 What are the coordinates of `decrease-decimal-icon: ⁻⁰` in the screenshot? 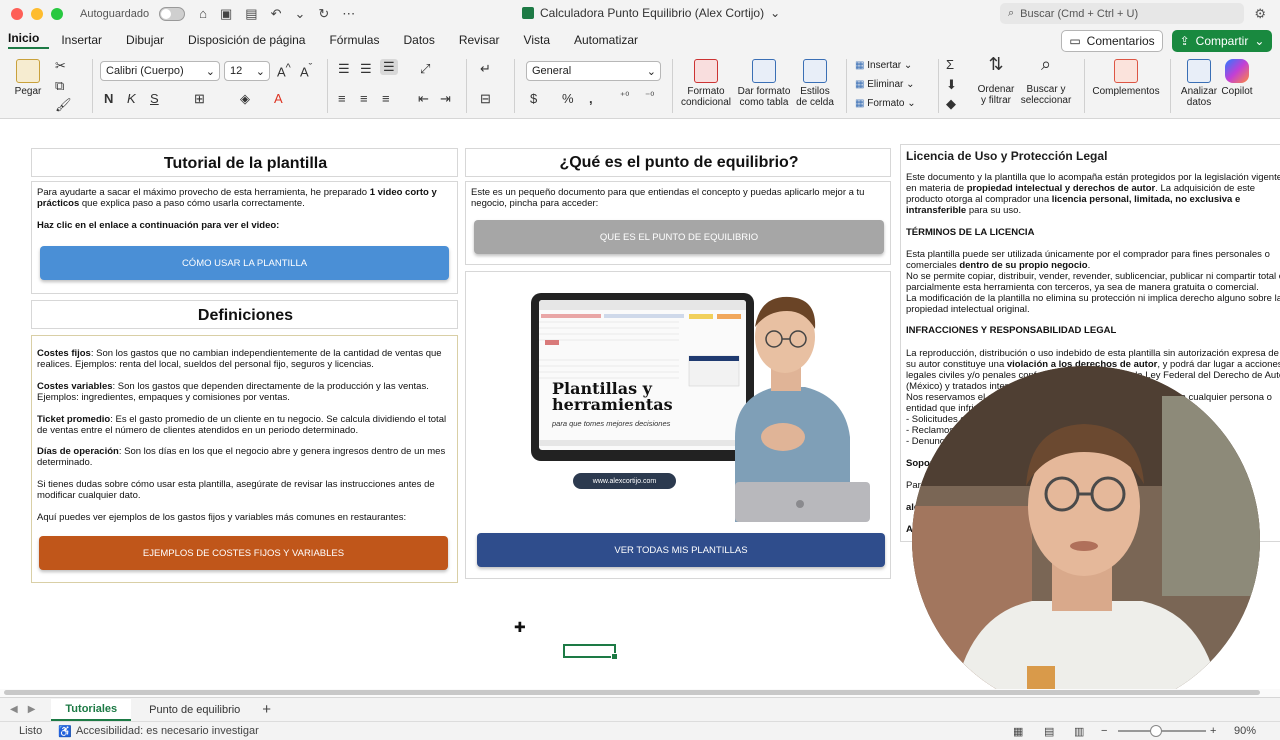 It's located at (649, 96).